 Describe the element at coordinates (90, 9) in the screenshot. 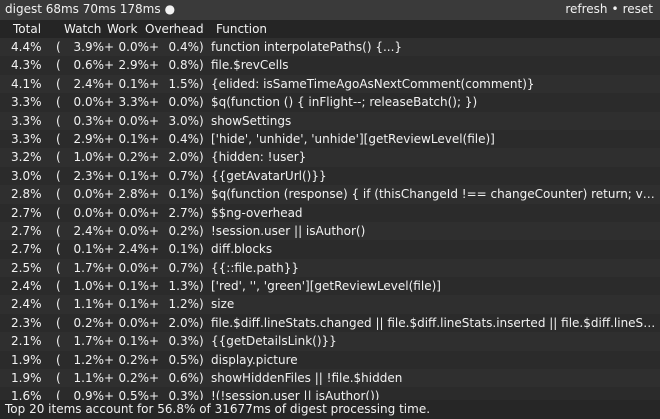

I see `digest-timings-title: digest 68ms 70ms 178ms ●` at that location.